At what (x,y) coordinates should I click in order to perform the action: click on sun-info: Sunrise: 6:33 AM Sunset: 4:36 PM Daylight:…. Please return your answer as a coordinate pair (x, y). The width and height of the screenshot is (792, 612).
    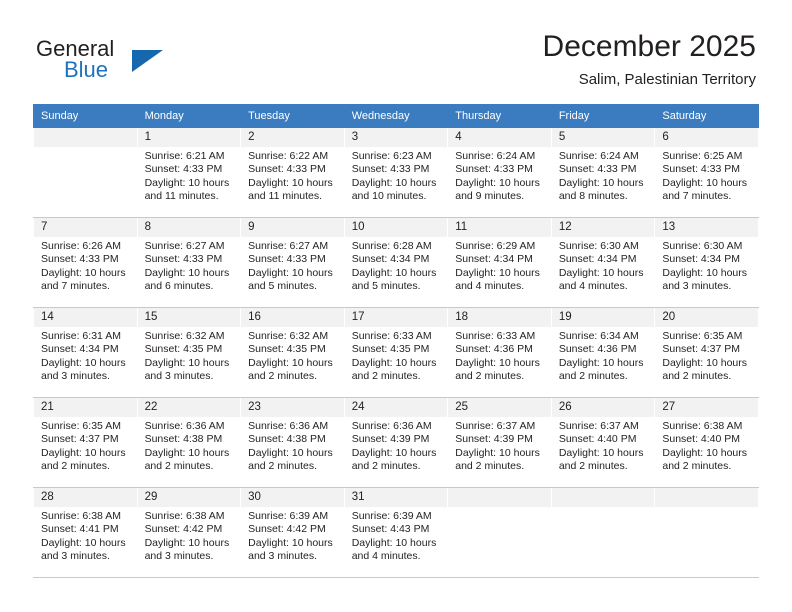
    Looking at the image, I should click on (499, 355).